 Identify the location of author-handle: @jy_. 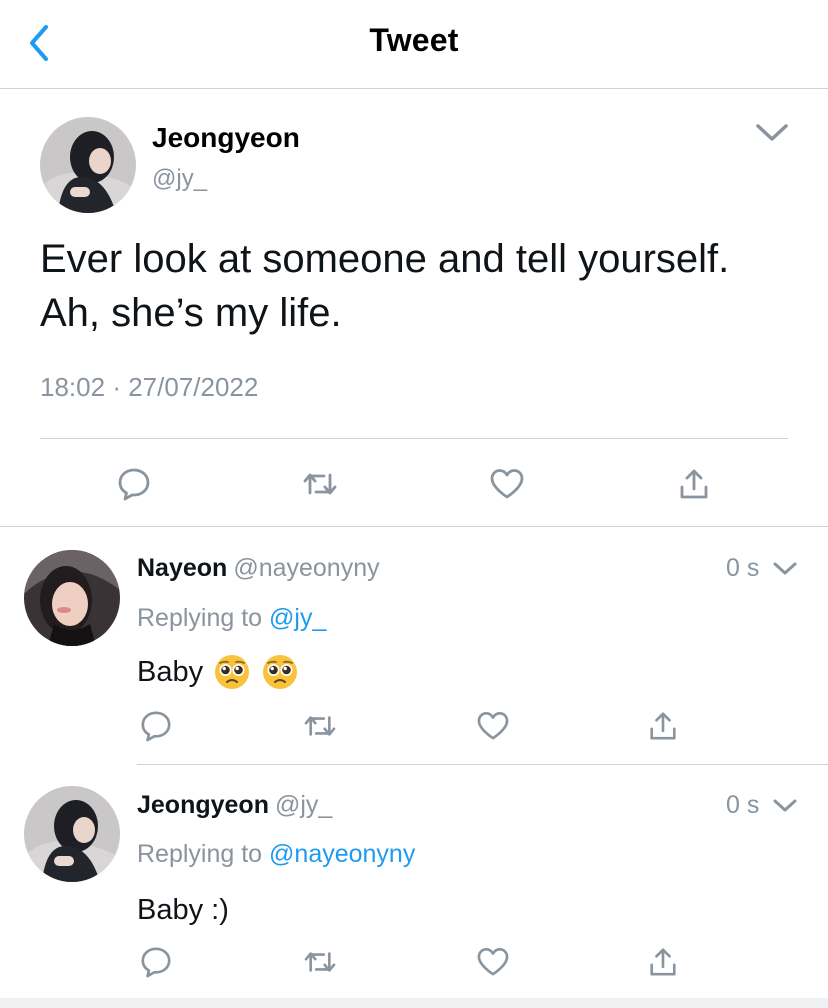
(179, 179).